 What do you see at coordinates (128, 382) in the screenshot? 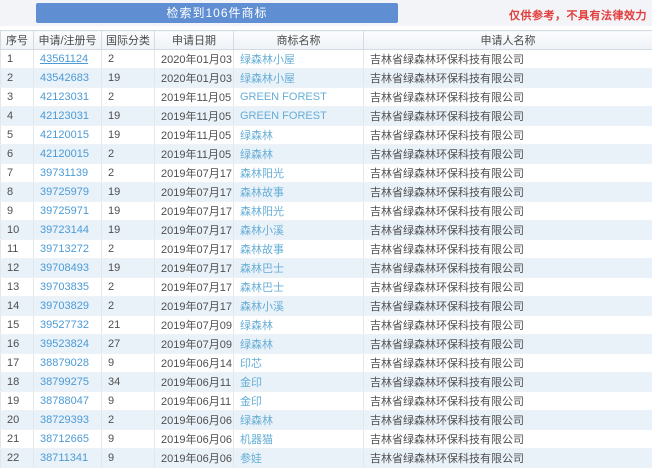
I see `cell-intl-class: 34` at bounding box center [128, 382].